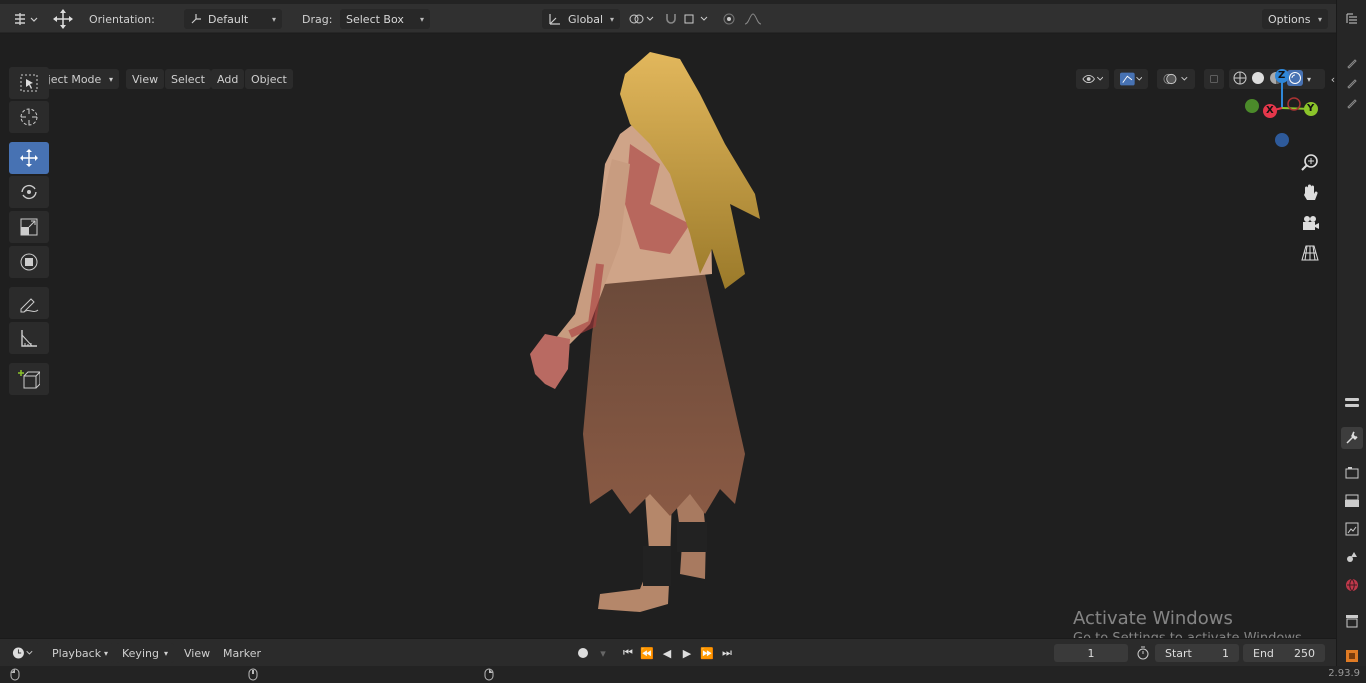 The height and width of the screenshot is (683, 1366). What do you see at coordinates (1352, 19) in the screenshot?
I see `outliner-icon` at bounding box center [1352, 19].